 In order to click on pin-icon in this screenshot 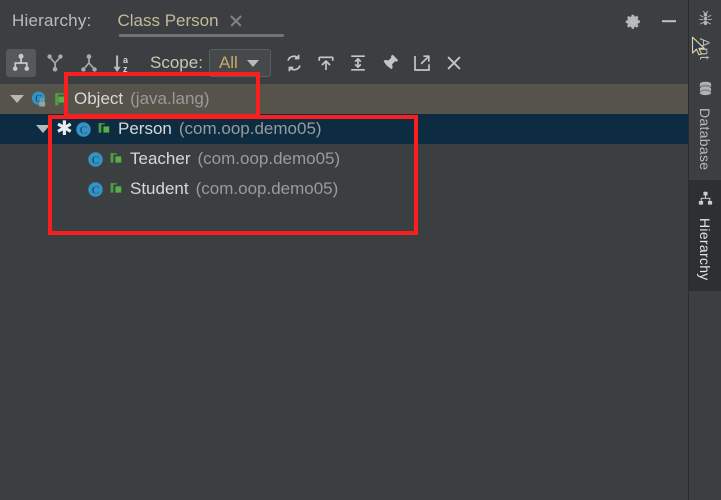, I will do `click(390, 63)`.